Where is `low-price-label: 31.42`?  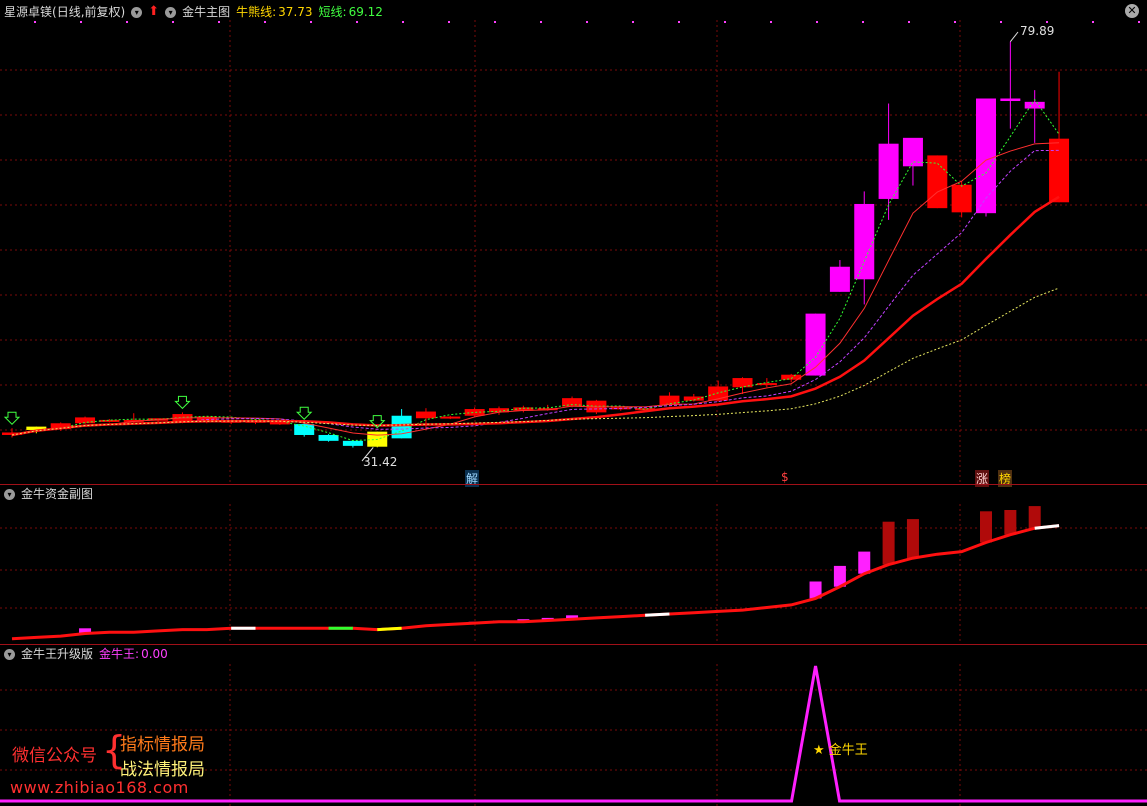 low-price-label: 31.42 is located at coordinates (380, 462).